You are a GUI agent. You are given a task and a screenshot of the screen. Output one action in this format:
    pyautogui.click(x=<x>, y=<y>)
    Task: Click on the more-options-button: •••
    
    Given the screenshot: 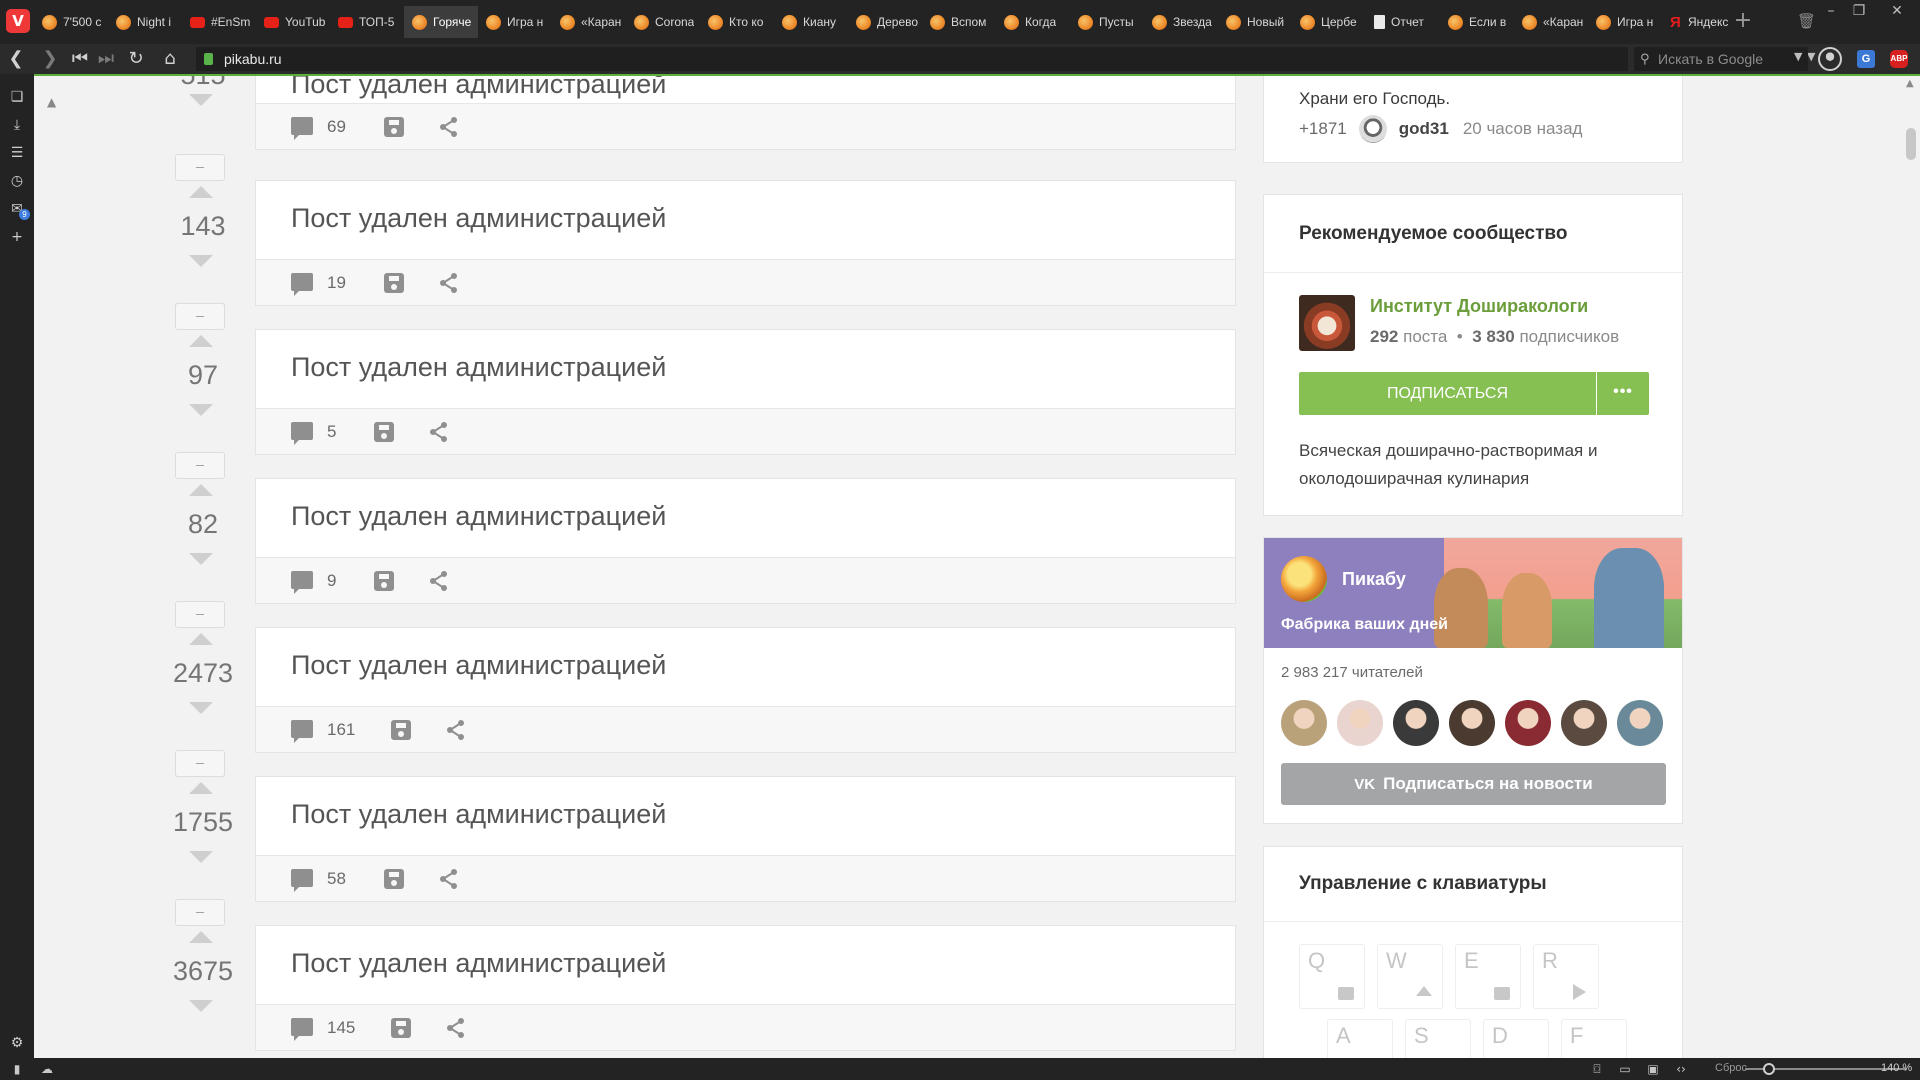 What is the action you would take?
    pyautogui.click(x=1623, y=393)
    